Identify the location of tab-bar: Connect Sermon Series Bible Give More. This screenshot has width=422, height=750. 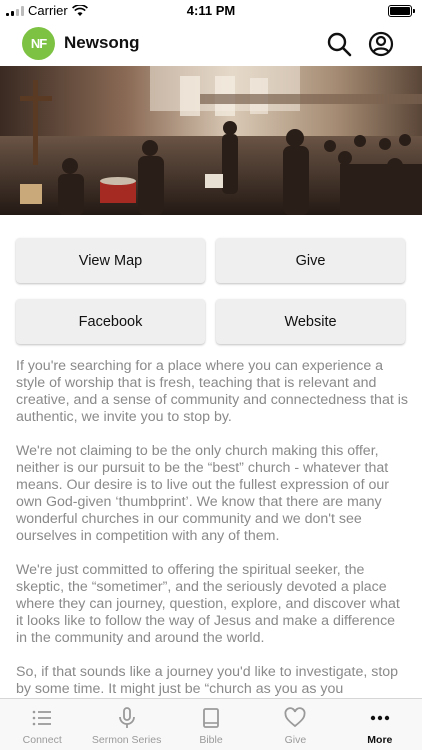
(211, 724).